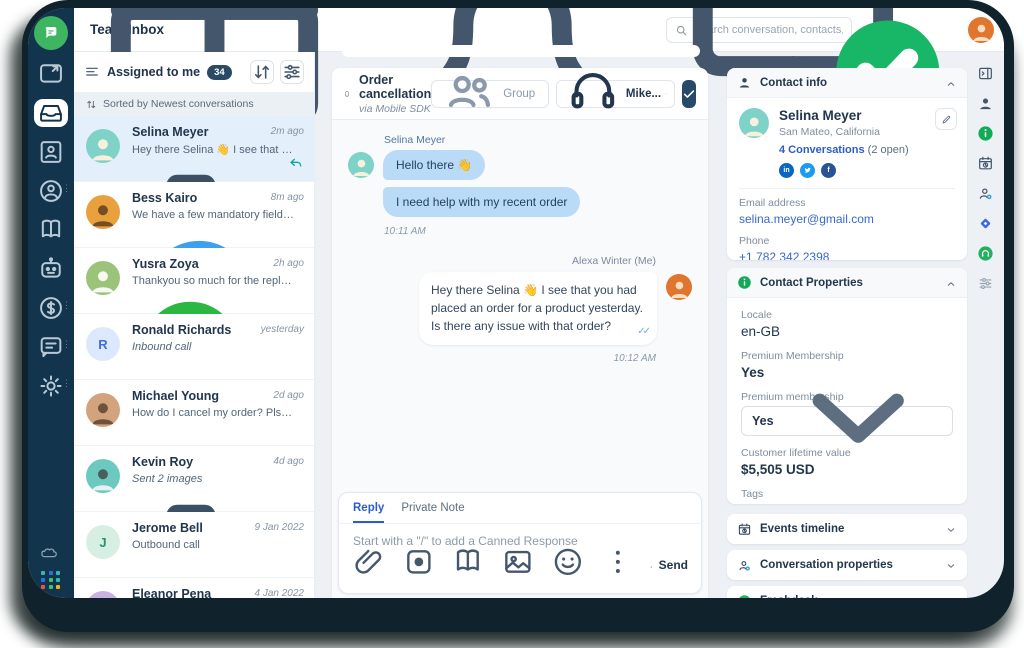  Describe the element at coordinates (51, 152) in the screenshot. I see `contact-book-icon` at that location.